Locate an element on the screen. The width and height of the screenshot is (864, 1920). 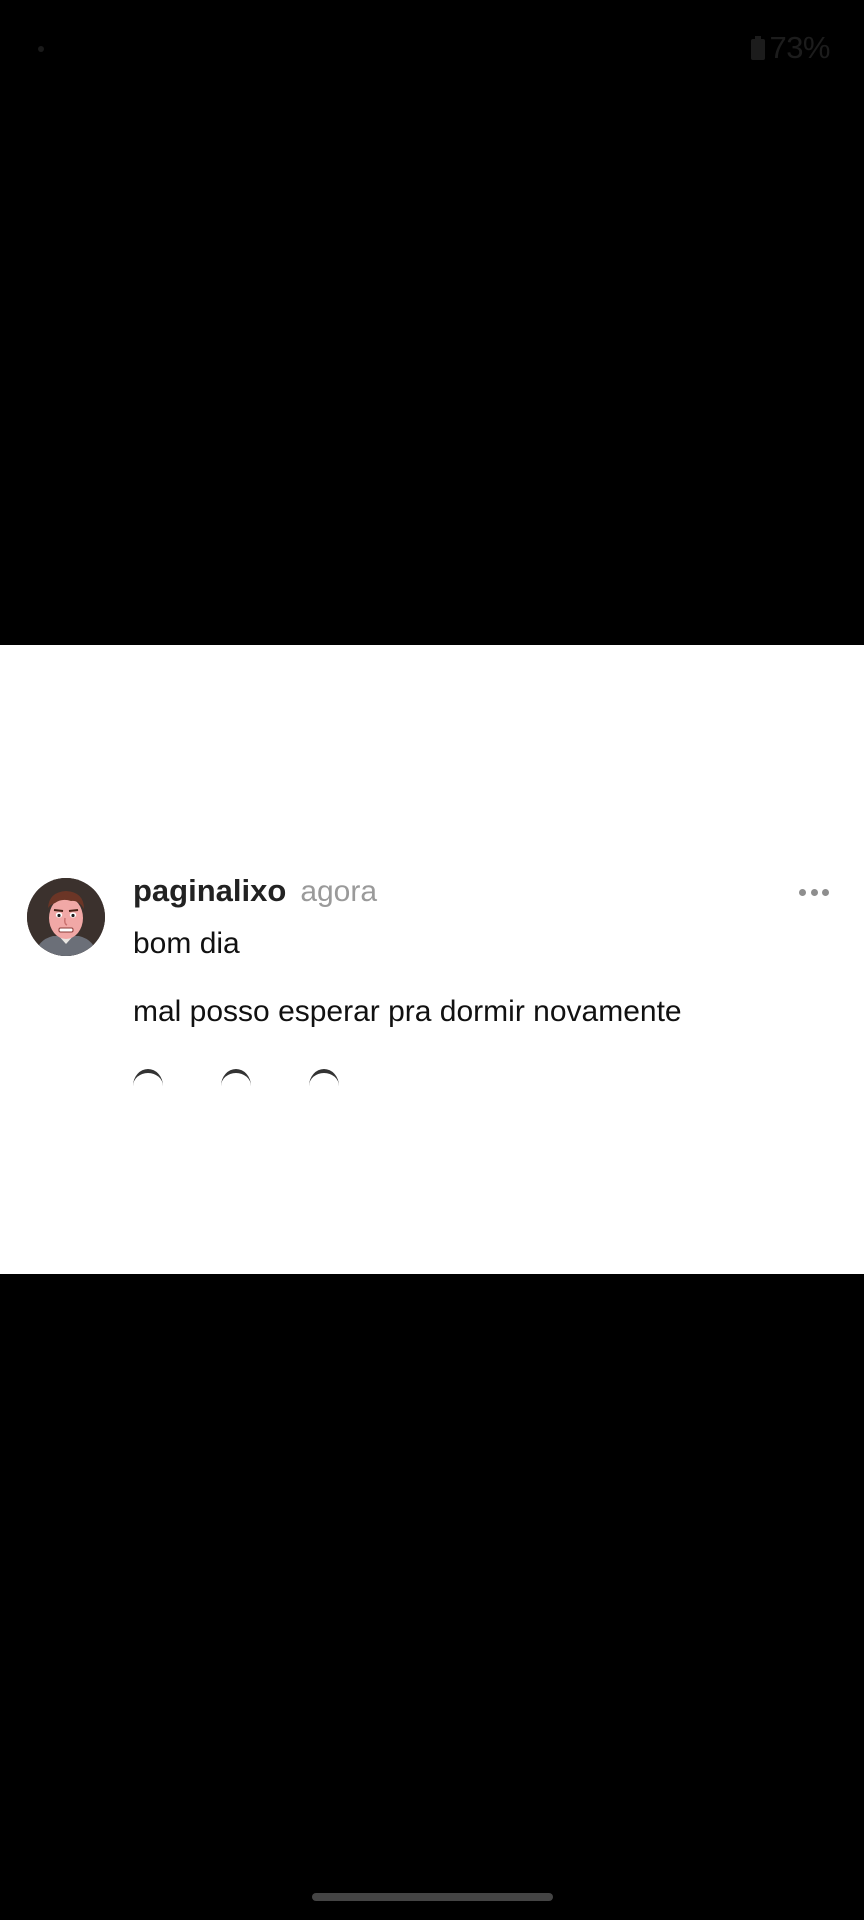
comment-icon is located at coordinates (236, 1086).